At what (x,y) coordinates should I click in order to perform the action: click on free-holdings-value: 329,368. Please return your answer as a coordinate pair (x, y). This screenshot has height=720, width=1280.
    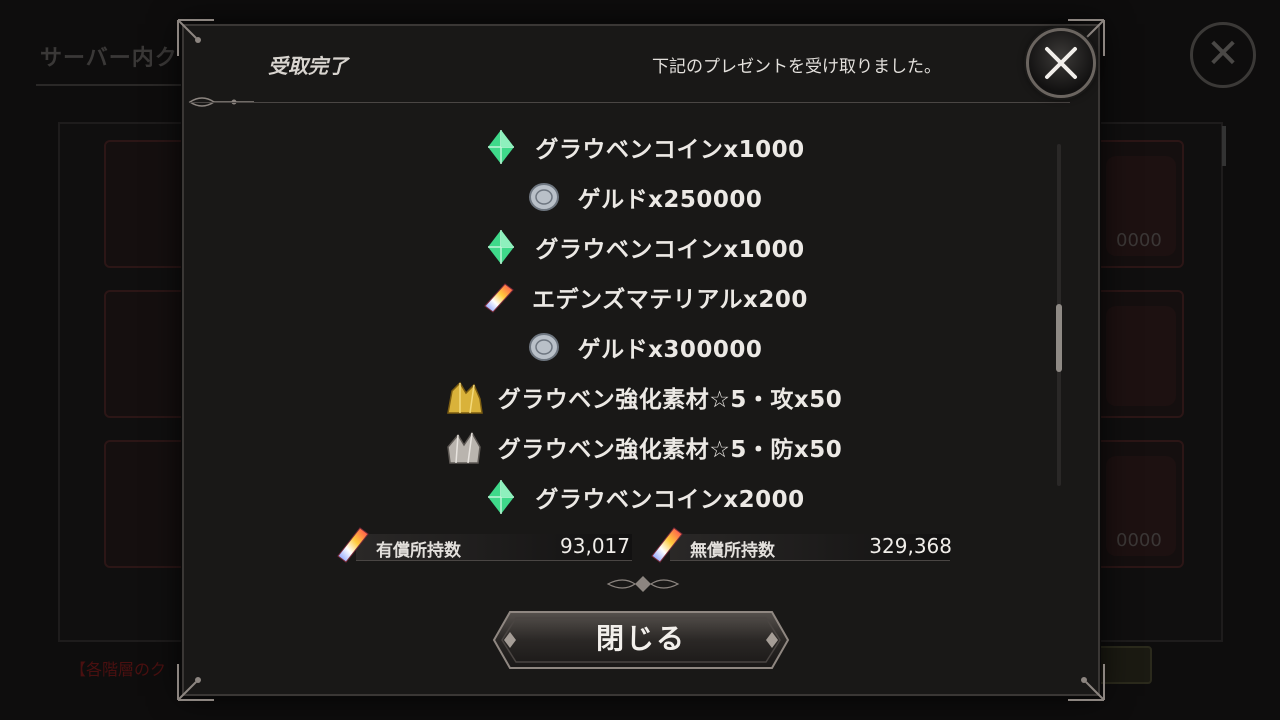
    Looking at the image, I should click on (910, 546).